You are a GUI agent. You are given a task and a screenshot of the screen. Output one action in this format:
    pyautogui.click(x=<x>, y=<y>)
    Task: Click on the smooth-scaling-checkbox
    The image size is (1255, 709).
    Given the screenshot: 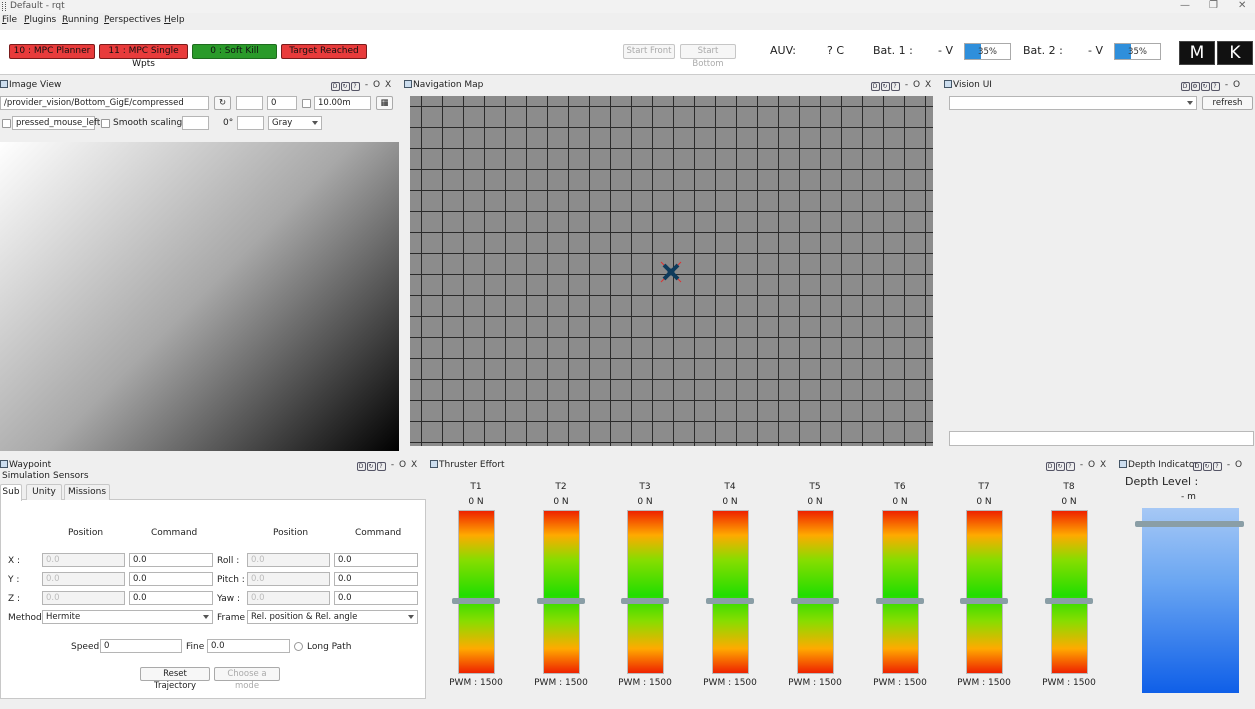 What is the action you would take?
    pyautogui.click(x=105, y=123)
    